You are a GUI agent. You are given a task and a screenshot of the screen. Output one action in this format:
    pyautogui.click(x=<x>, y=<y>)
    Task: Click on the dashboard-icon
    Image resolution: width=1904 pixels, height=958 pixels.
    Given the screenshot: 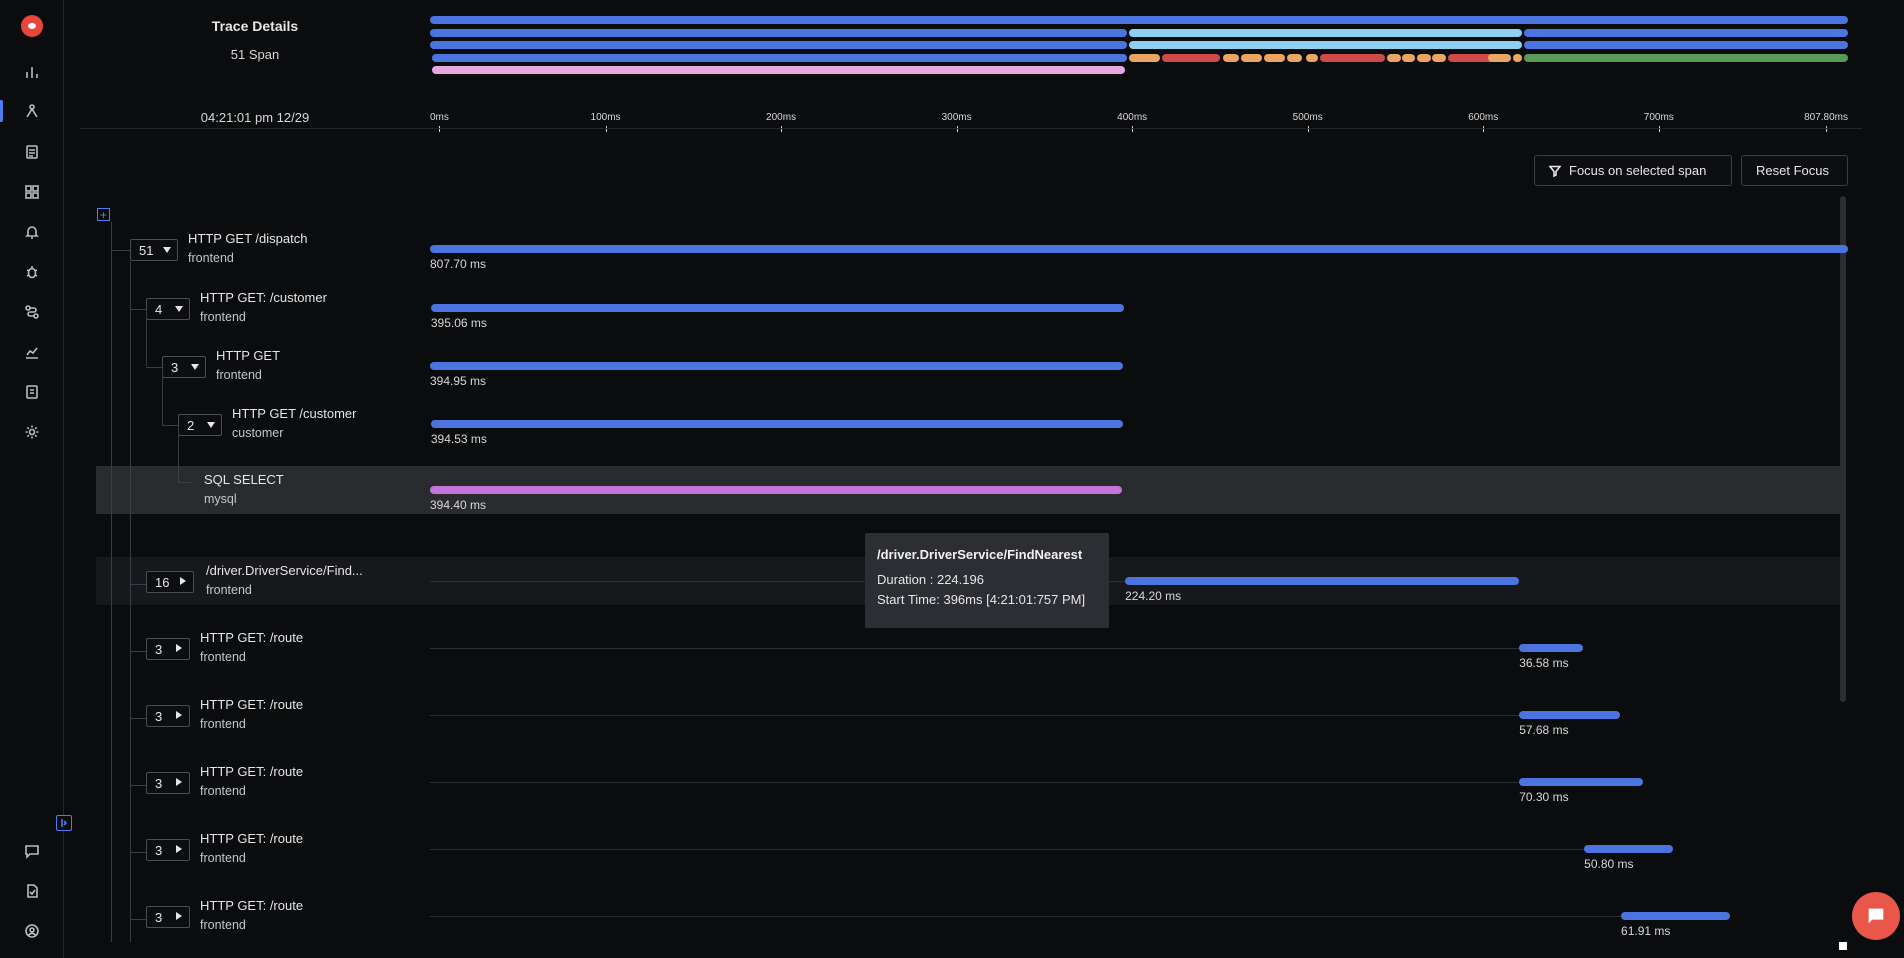 What is the action you would take?
    pyautogui.click(x=32, y=192)
    